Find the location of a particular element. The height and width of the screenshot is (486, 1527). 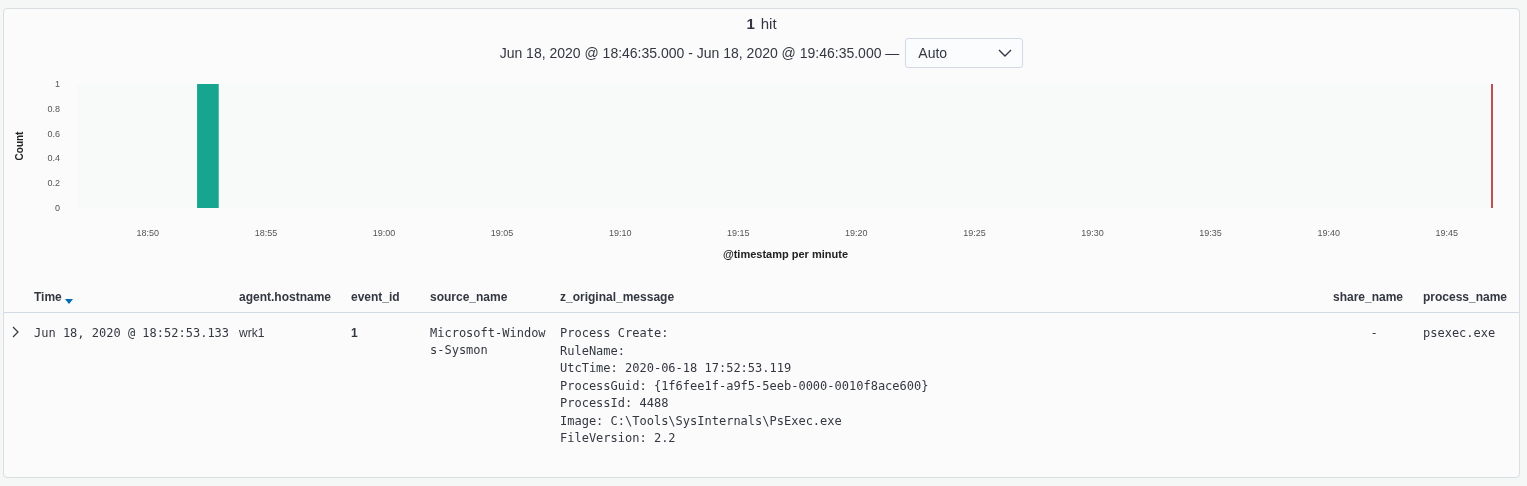

table-cell-text: Jun 18, 2020 @ 18:52:53.133 is located at coordinates (132, 333).